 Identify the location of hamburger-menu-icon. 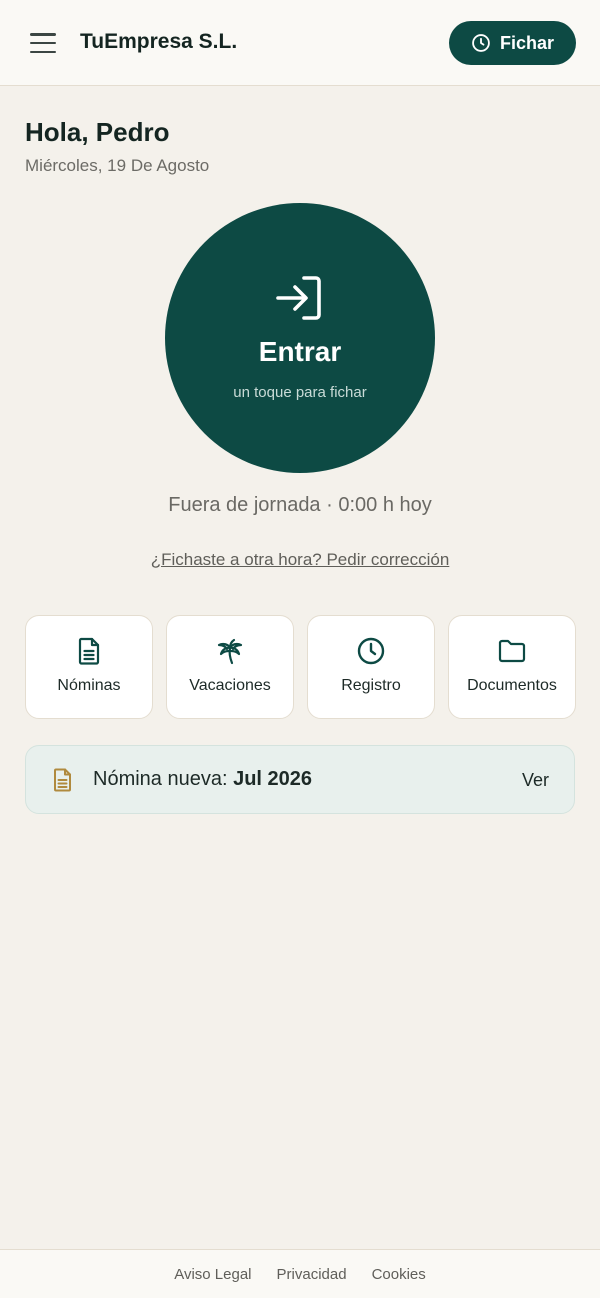
(43, 43).